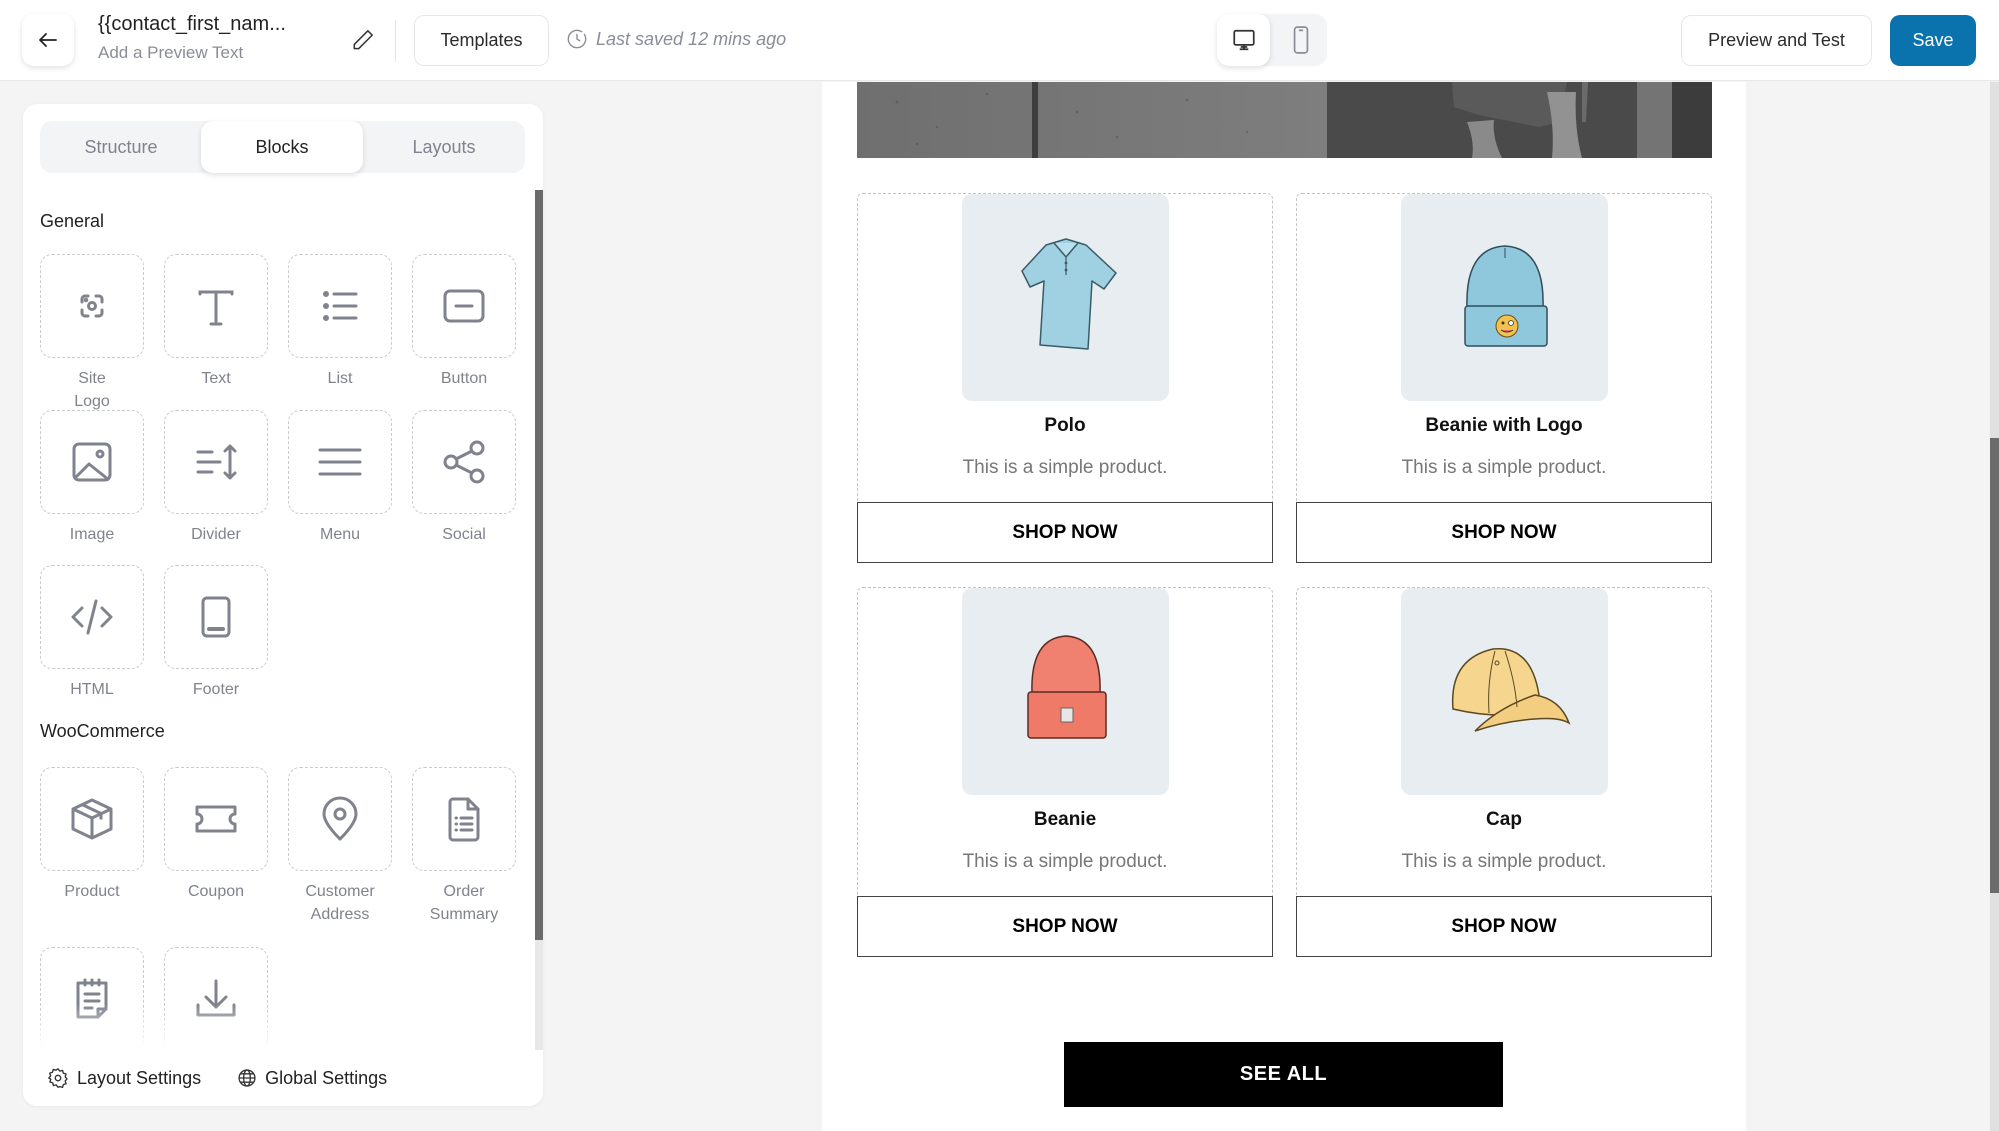  Describe the element at coordinates (92, 891) in the screenshot. I see `block-label: Product` at that location.